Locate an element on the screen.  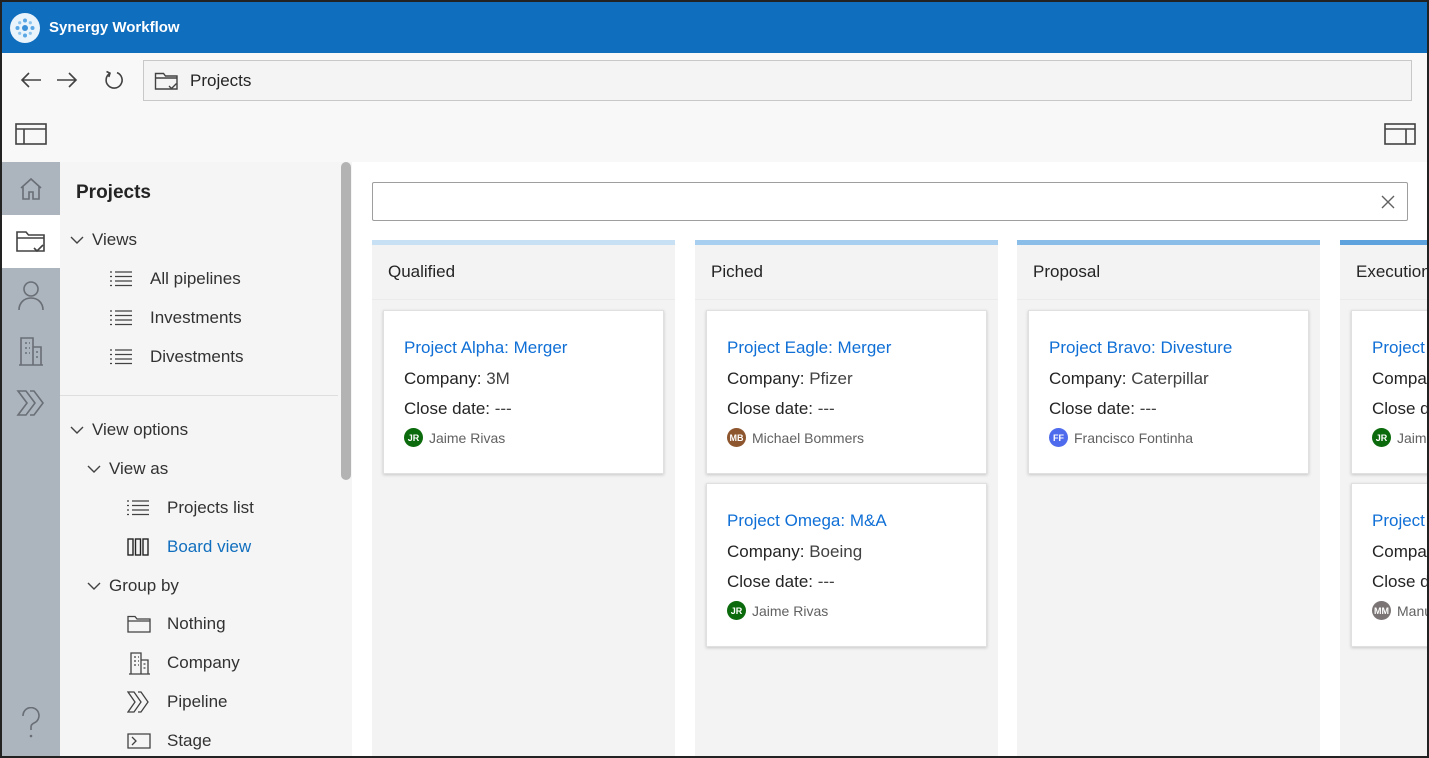
tree-view-as: View as is located at coordinates (127, 469).